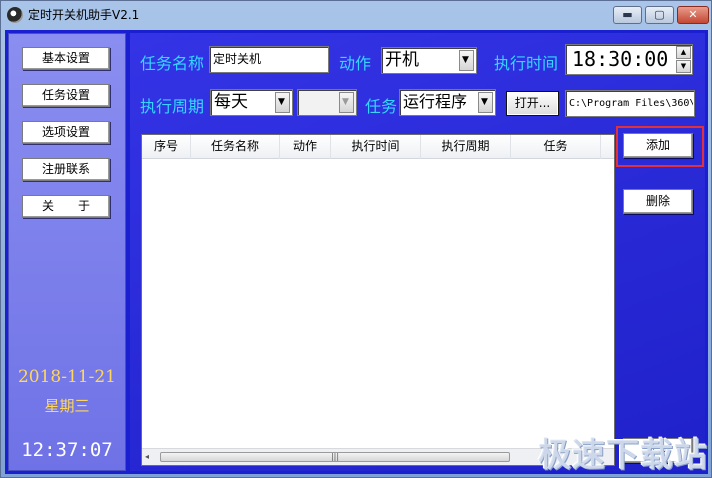 This screenshot has height=478, width=712. Describe the element at coordinates (235, 147) in the screenshot. I see `column-header-task-name: 任务名称` at that location.